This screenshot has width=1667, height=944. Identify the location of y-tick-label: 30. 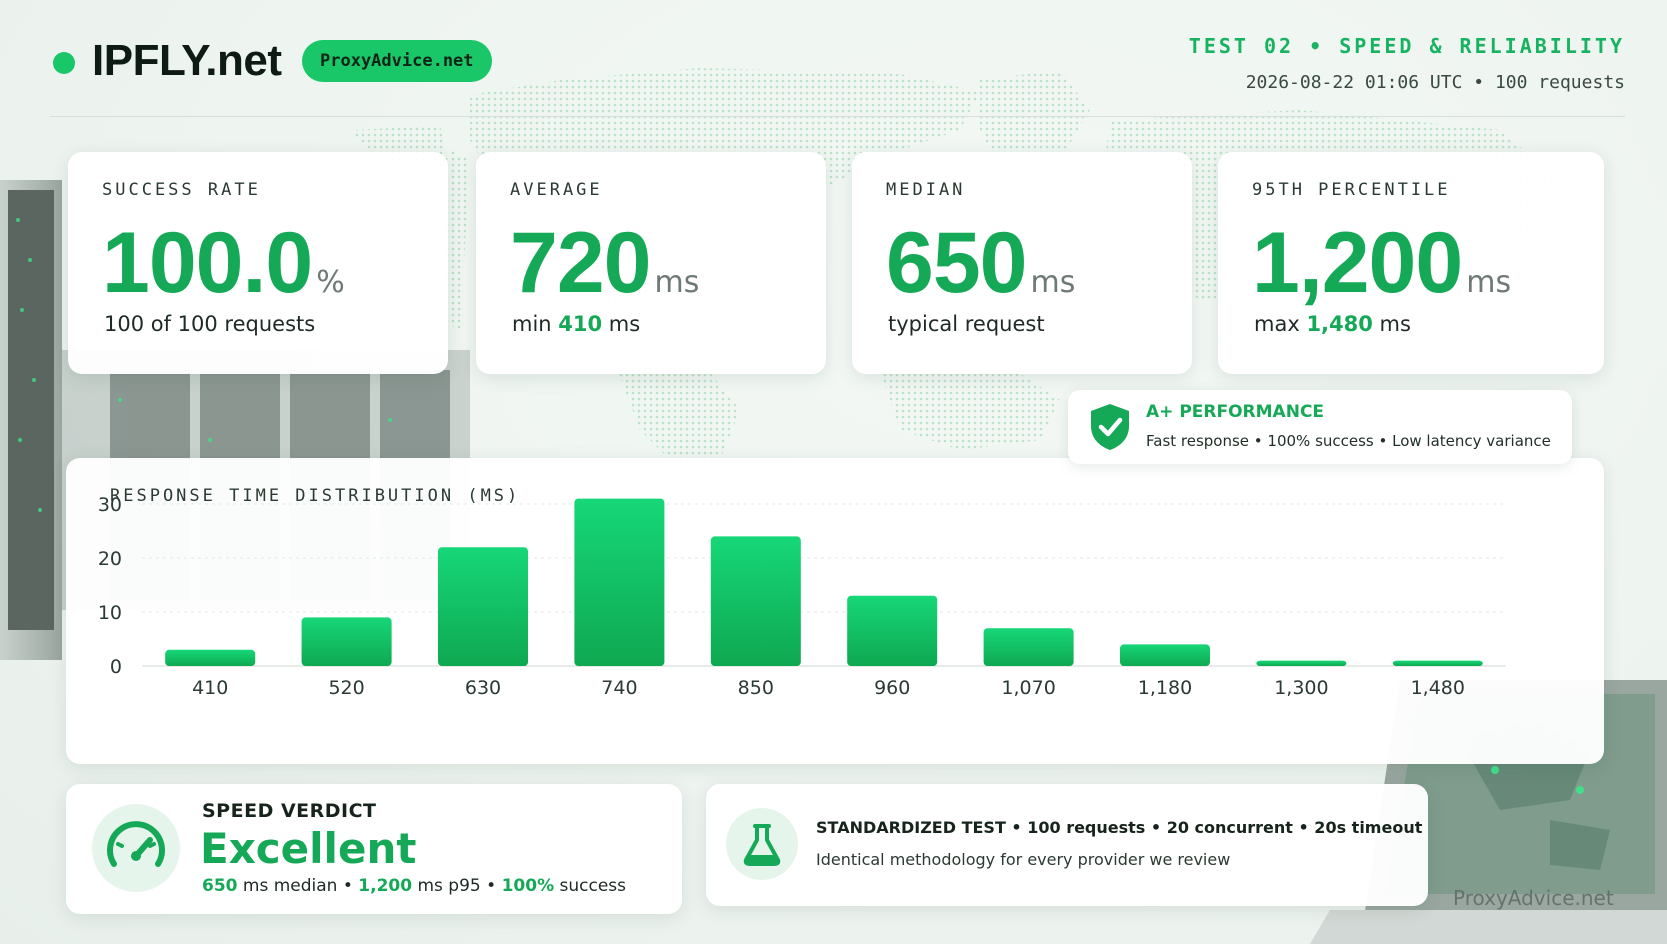
(110, 505).